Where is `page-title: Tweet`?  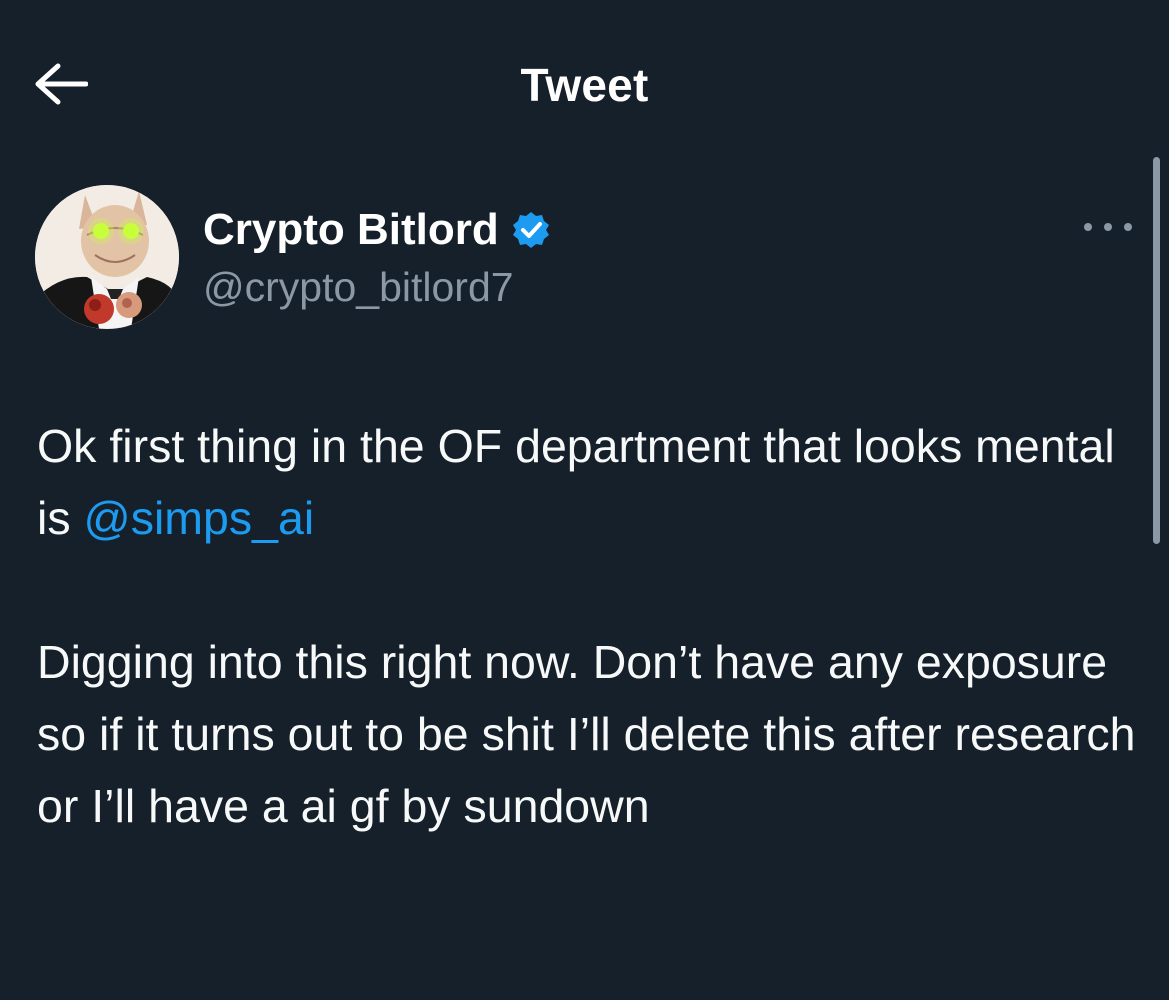
page-title: Tweet is located at coordinates (584, 85).